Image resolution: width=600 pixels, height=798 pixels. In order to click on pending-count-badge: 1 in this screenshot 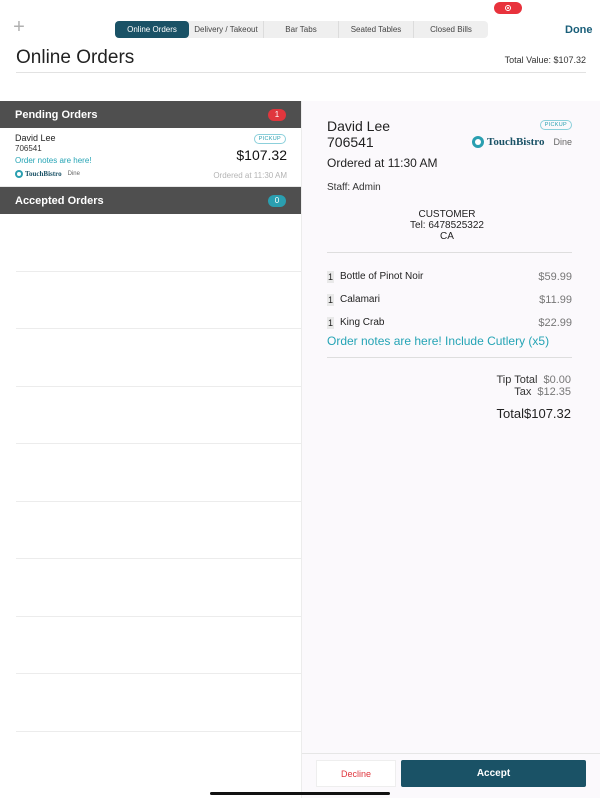, I will do `click(277, 114)`.